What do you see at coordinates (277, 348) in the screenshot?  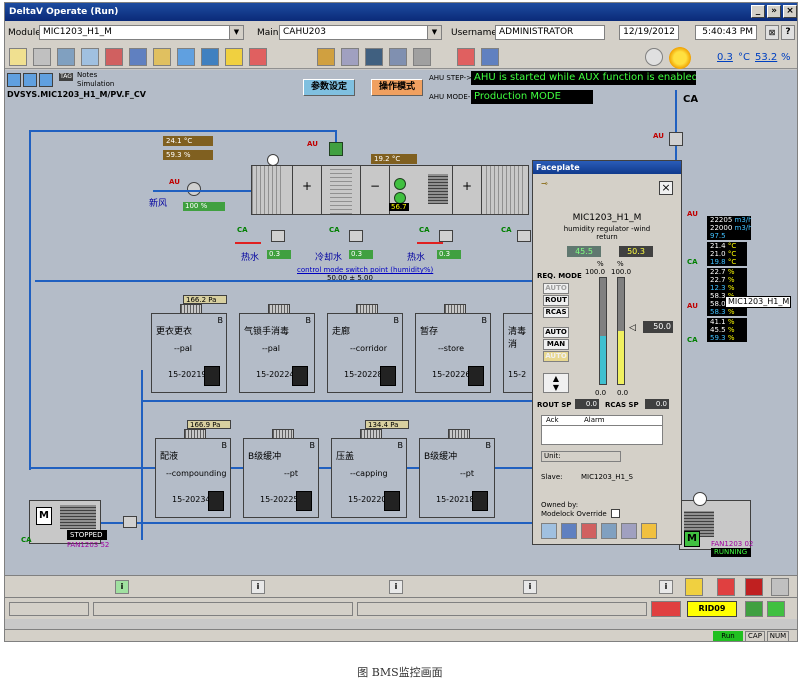 I see `room-card: B 气锁手消毒 --pal 15-20224` at bounding box center [277, 348].